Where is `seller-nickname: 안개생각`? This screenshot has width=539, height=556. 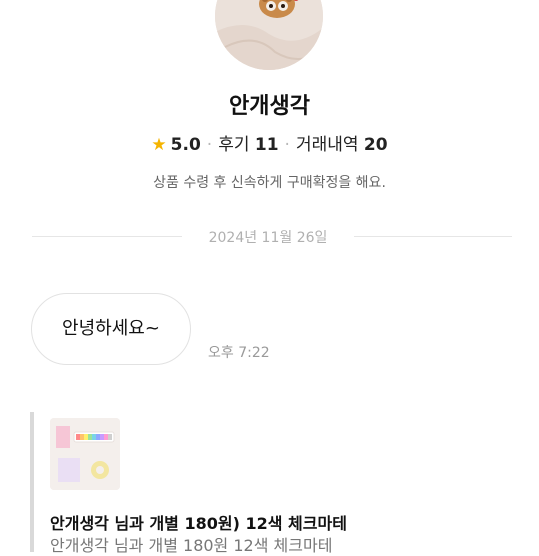 seller-nickname: 안개생각 is located at coordinates (269, 106).